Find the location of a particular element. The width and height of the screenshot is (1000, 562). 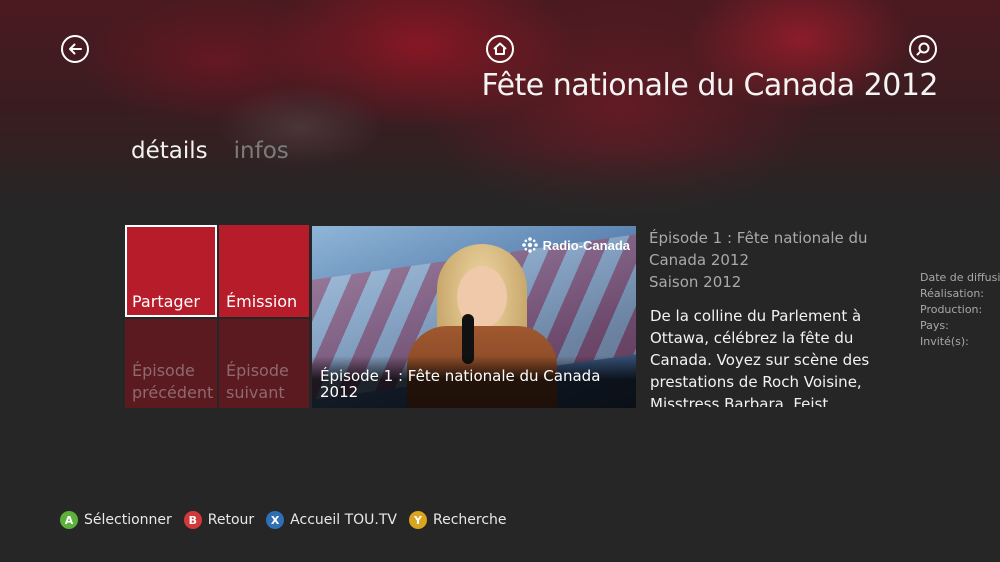

a-button-icon: A is located at coordinates (69, 520).